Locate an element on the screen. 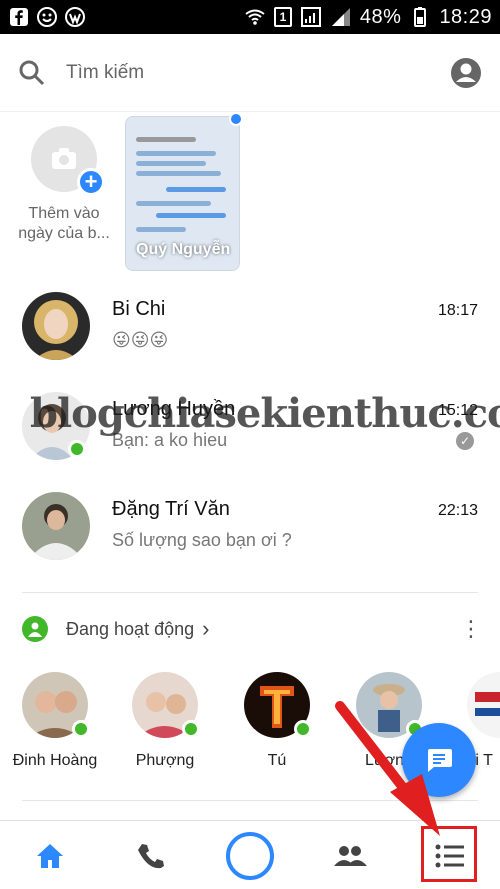 The width and height of the screenshot is (500, 889). search-bar: Tìm kiếm is located at coordinates (250, 73).